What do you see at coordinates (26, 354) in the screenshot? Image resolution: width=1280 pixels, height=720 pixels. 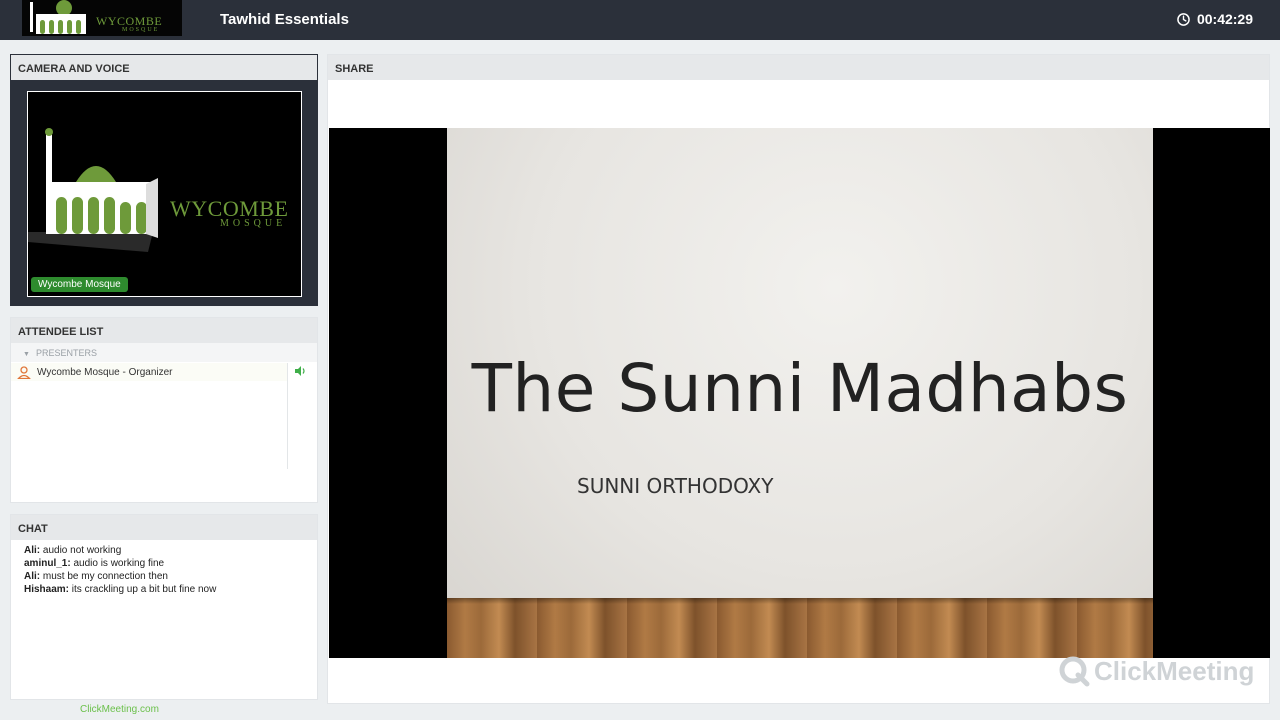 I see `caret-down-icon: ▼` at bounding box center [26, 354].